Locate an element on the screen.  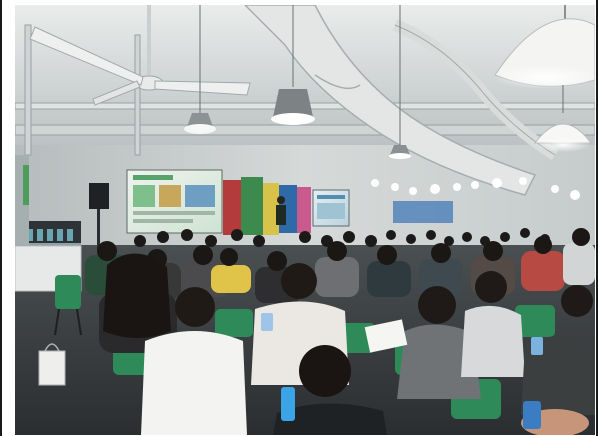
speaker-stand is located at coordinates (98, 229).